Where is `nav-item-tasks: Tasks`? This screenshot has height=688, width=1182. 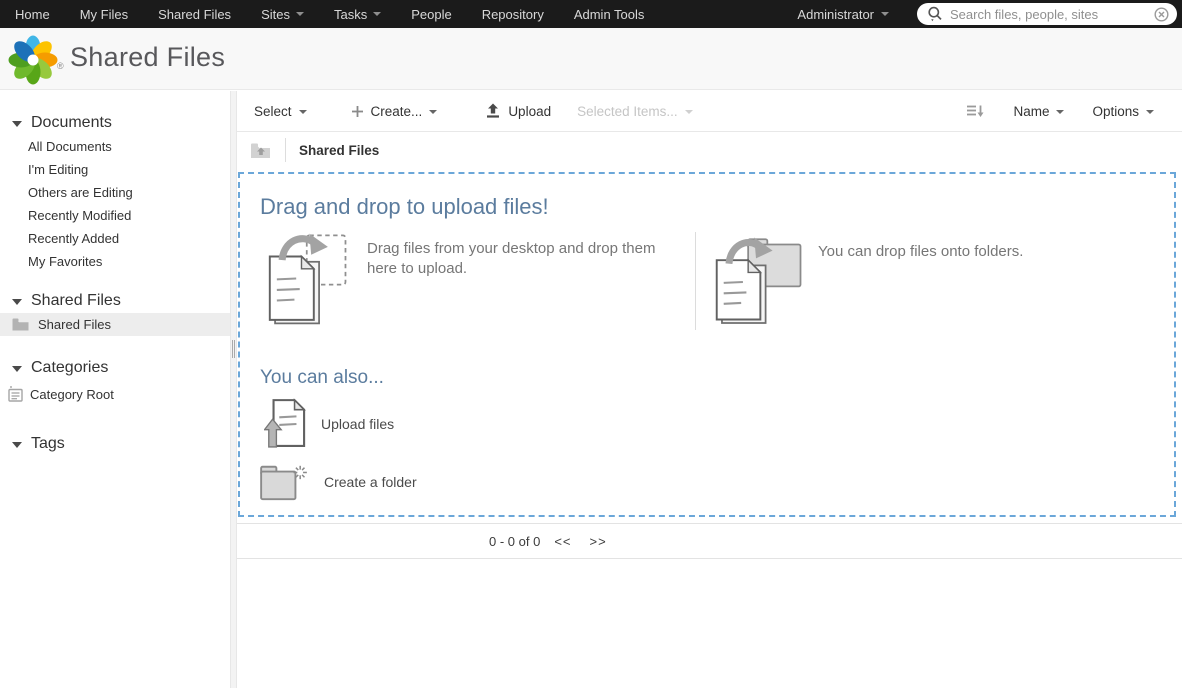 nav-item-tasks: Tasks is located at coordinates (357, 14).